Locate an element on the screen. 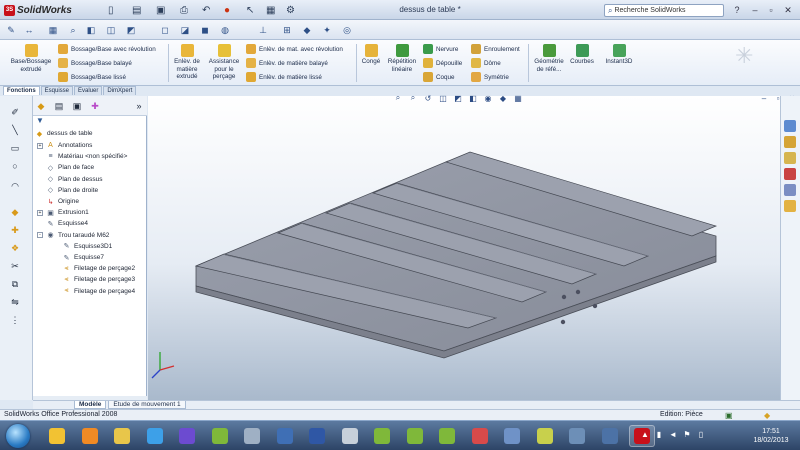  taskbar-presentation-icon is located at coordinates (512, 436).